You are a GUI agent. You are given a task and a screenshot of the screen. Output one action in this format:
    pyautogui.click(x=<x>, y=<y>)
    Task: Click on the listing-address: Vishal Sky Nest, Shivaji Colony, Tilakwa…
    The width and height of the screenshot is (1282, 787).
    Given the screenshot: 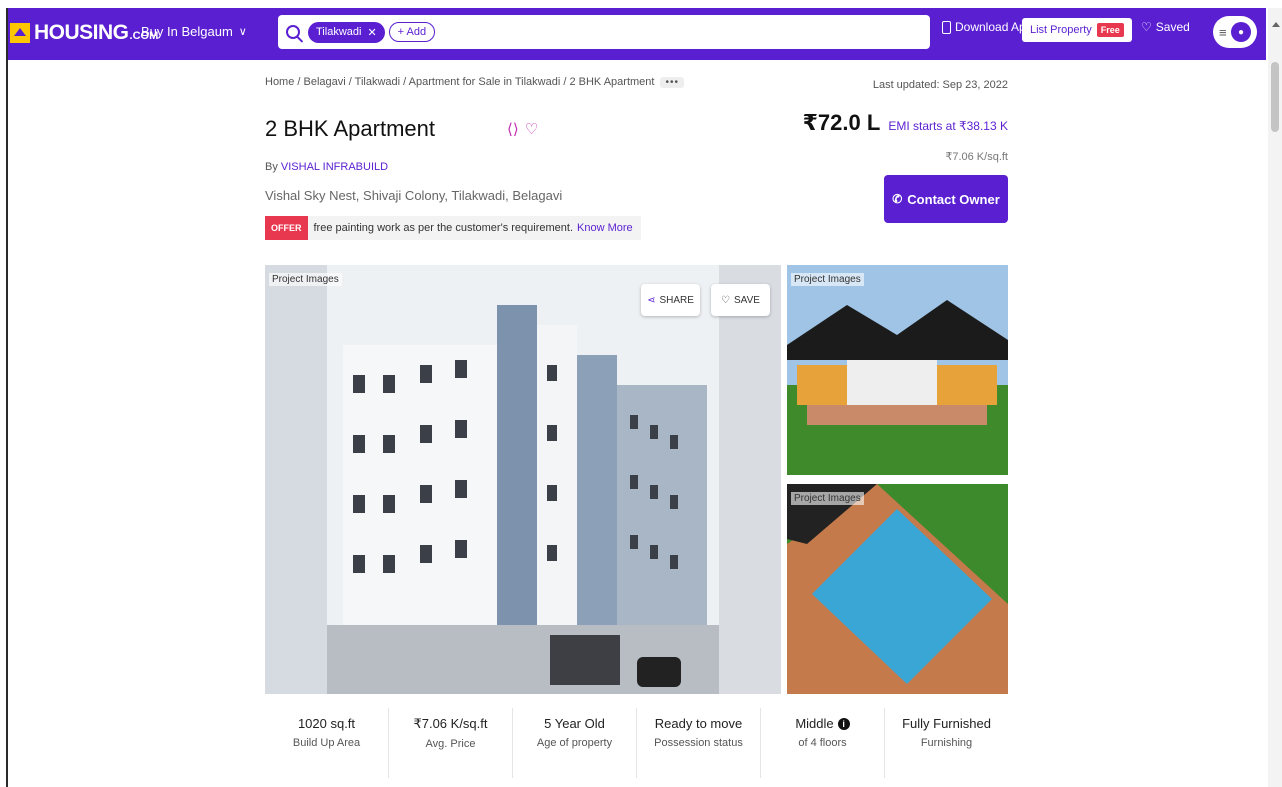 What is the action you would take?
    pyautogui.click(x=414, y=195)
    